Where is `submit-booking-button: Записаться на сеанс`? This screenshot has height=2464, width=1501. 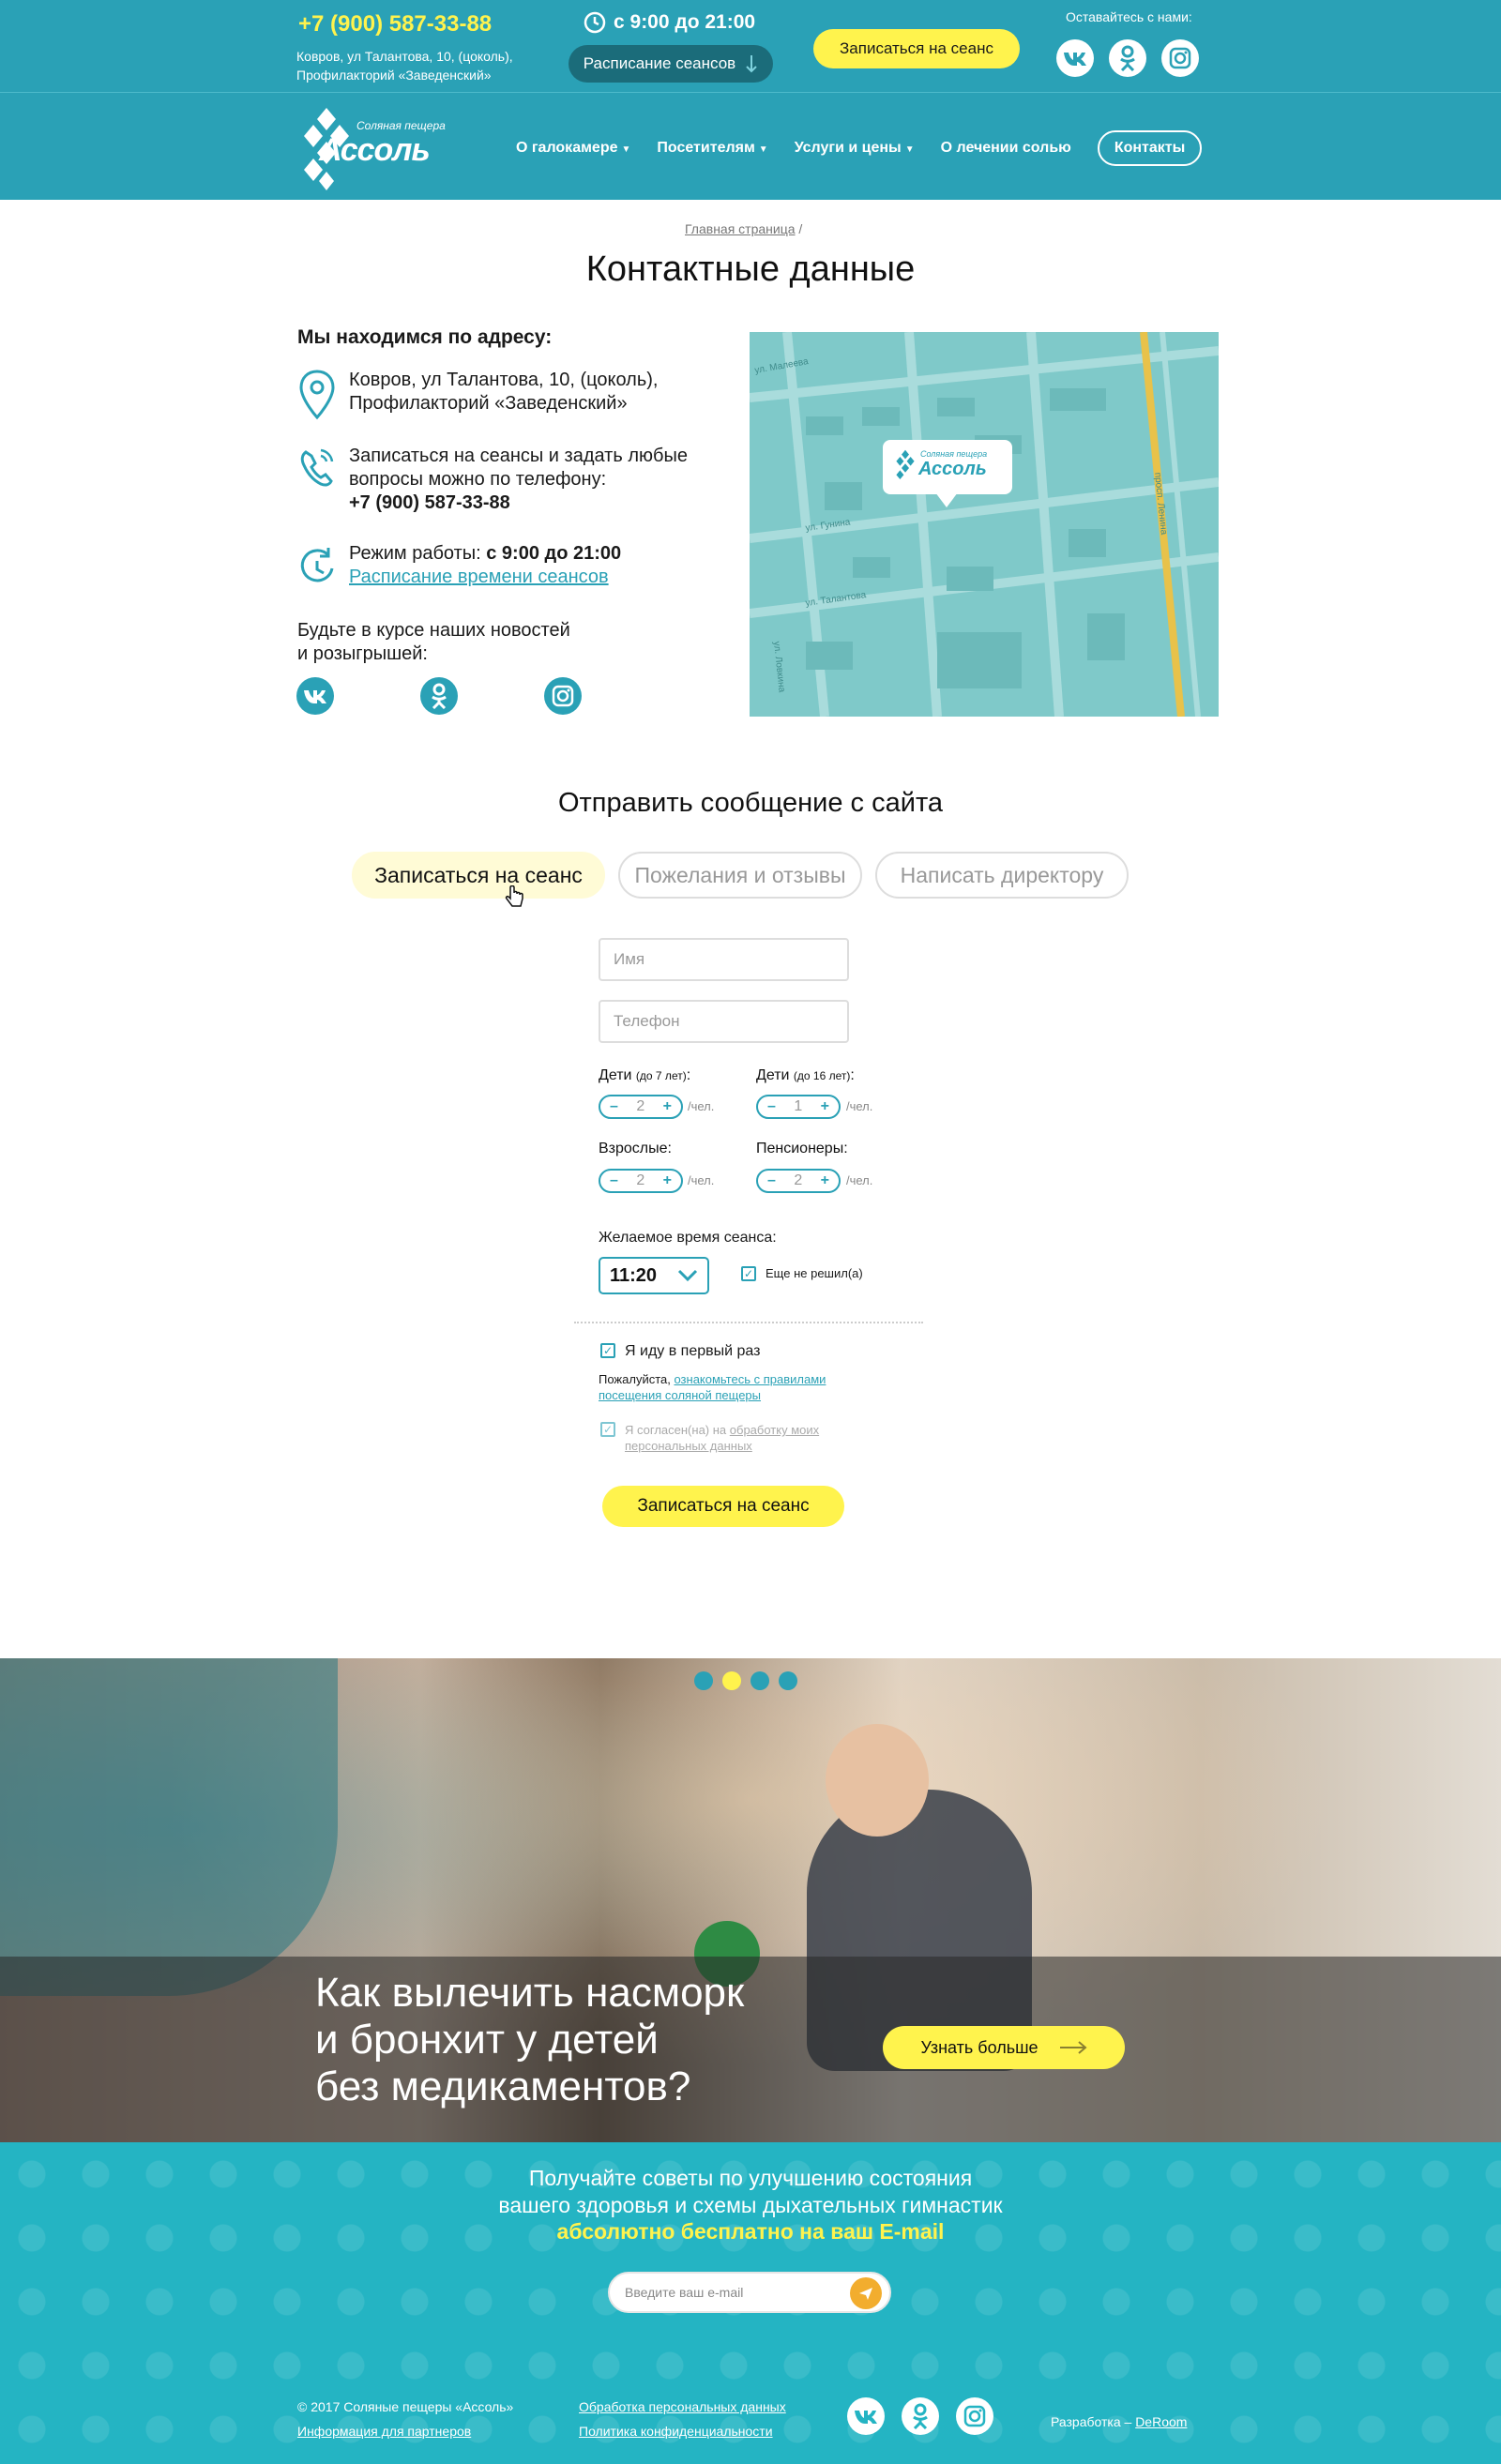
submit-booking-button: Записаться на сеанс is located at coordinates (723, 1506).